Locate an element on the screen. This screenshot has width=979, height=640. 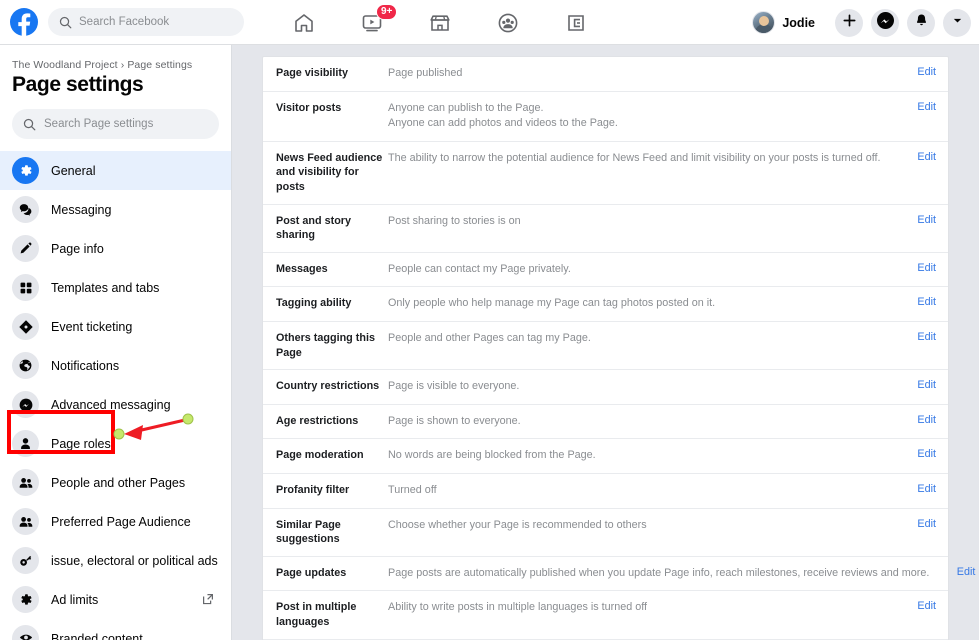
messenger-button is located at coordinates (885, 22).